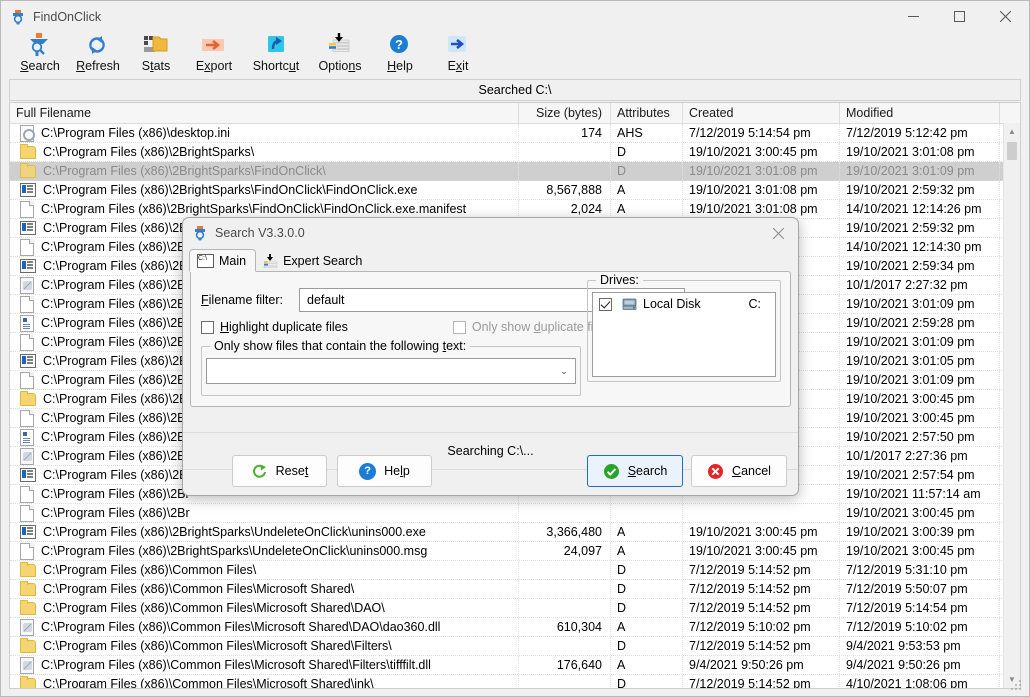  I want to click on contains-text-combobox: ⌄, so click(391, 371).